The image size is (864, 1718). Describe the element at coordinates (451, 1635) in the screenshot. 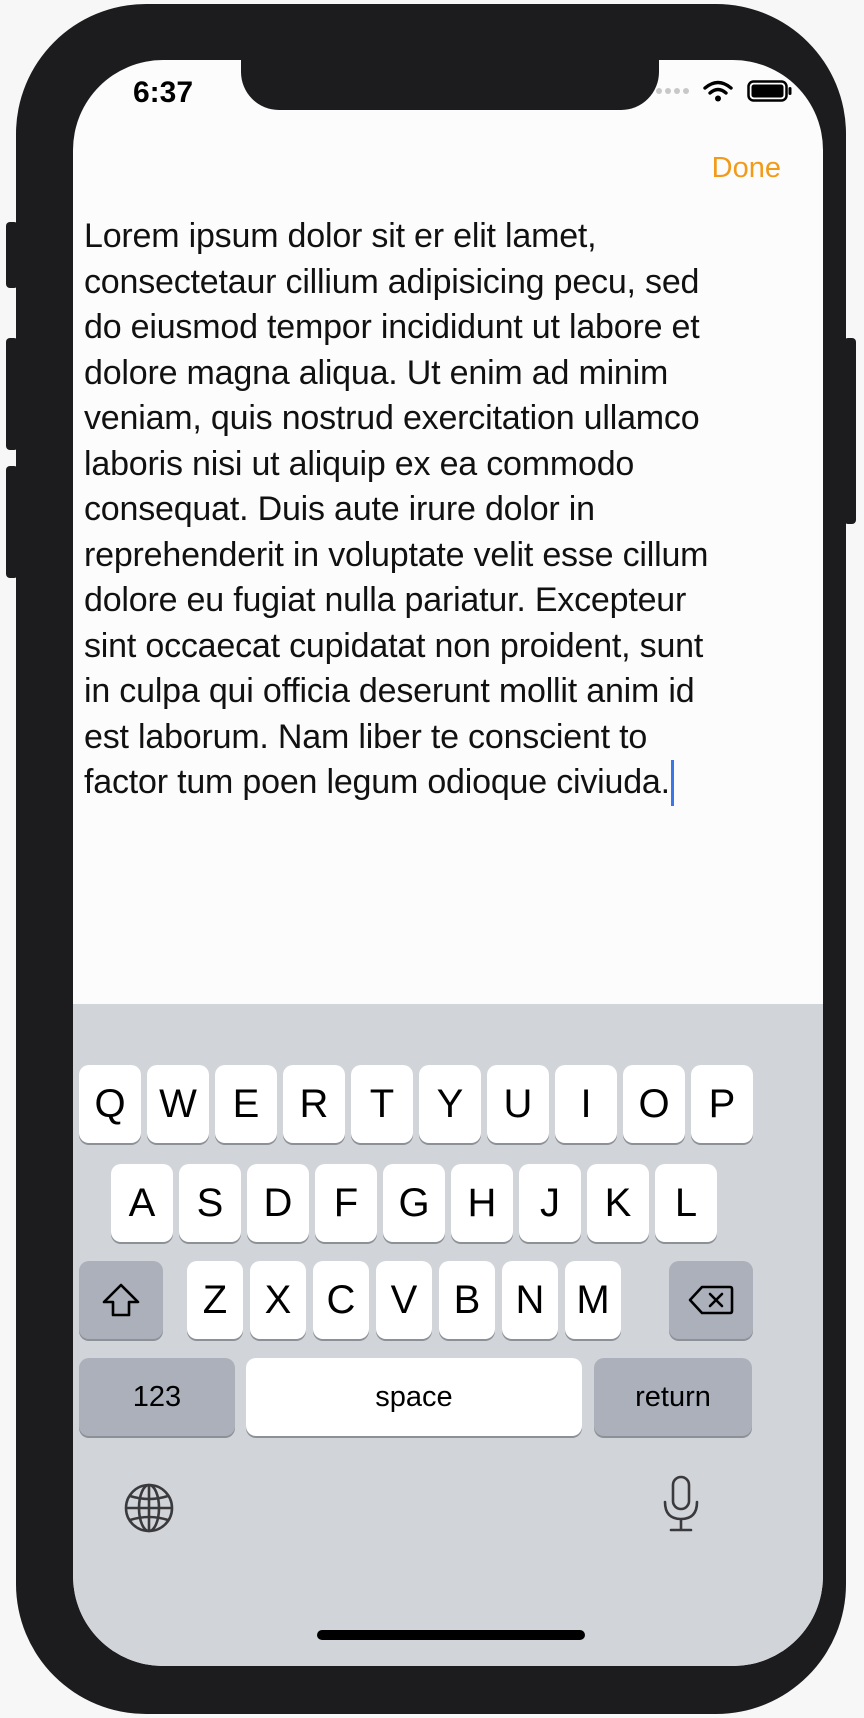

I see `home-indicator` at that location.